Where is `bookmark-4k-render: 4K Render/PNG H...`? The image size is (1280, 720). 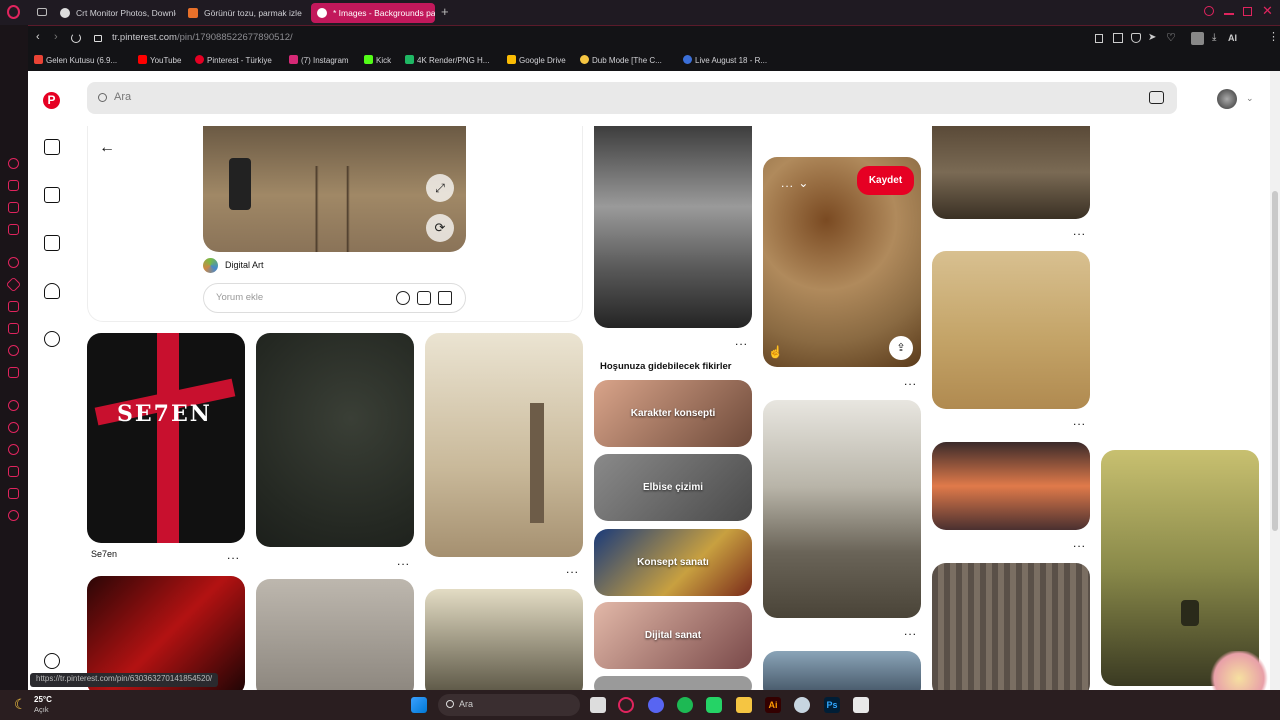 bookmark-4k-render: 4K Render/PNG H... is located at coordinates (447, 60).